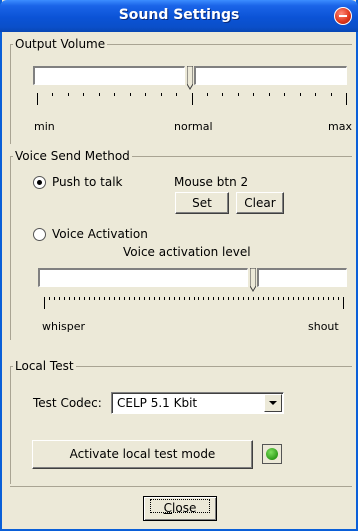 This screenshot has height=531, width=358. Describe the element at coordinates (157, 403) in the screenshot. I see `test-codec-value: CELP 5.1 Kbit` at that location.